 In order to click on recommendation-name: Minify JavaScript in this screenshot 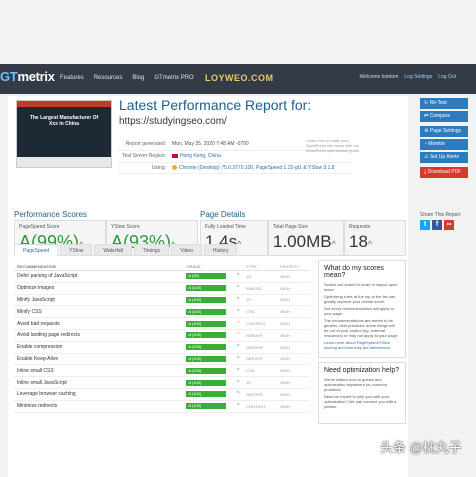, I will do `click(100, 300)`.